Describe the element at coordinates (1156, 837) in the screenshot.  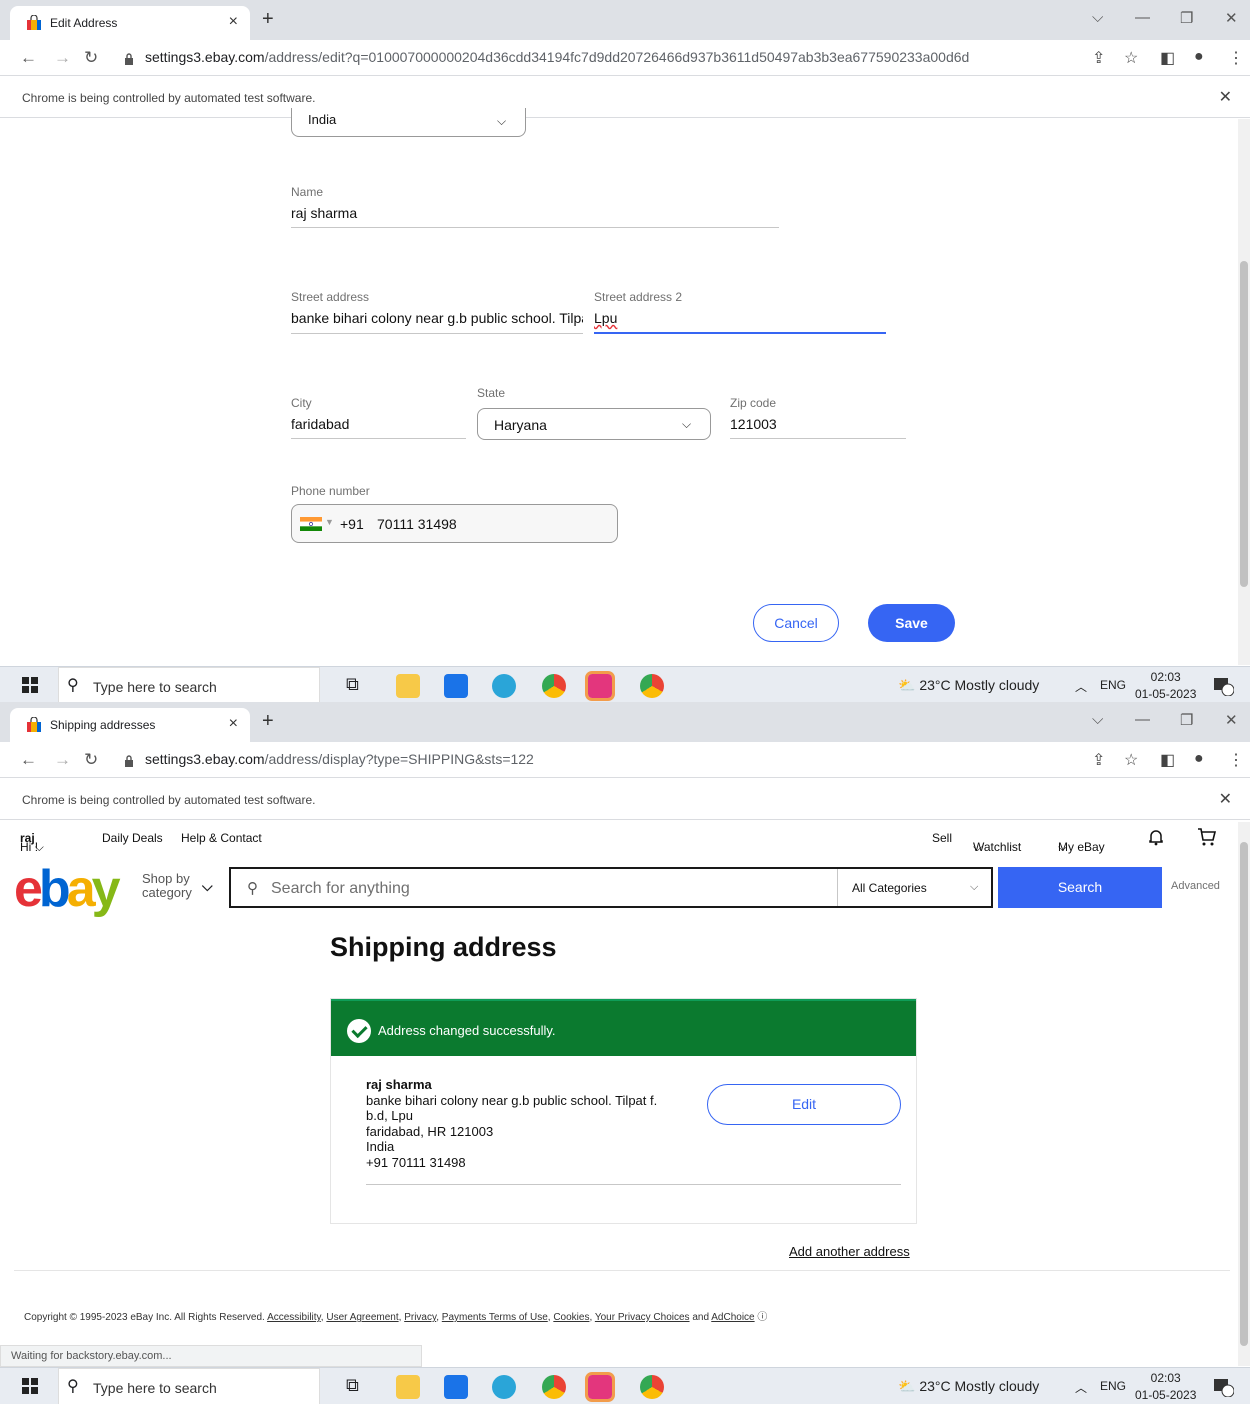
I see `bell-icon` at that location.